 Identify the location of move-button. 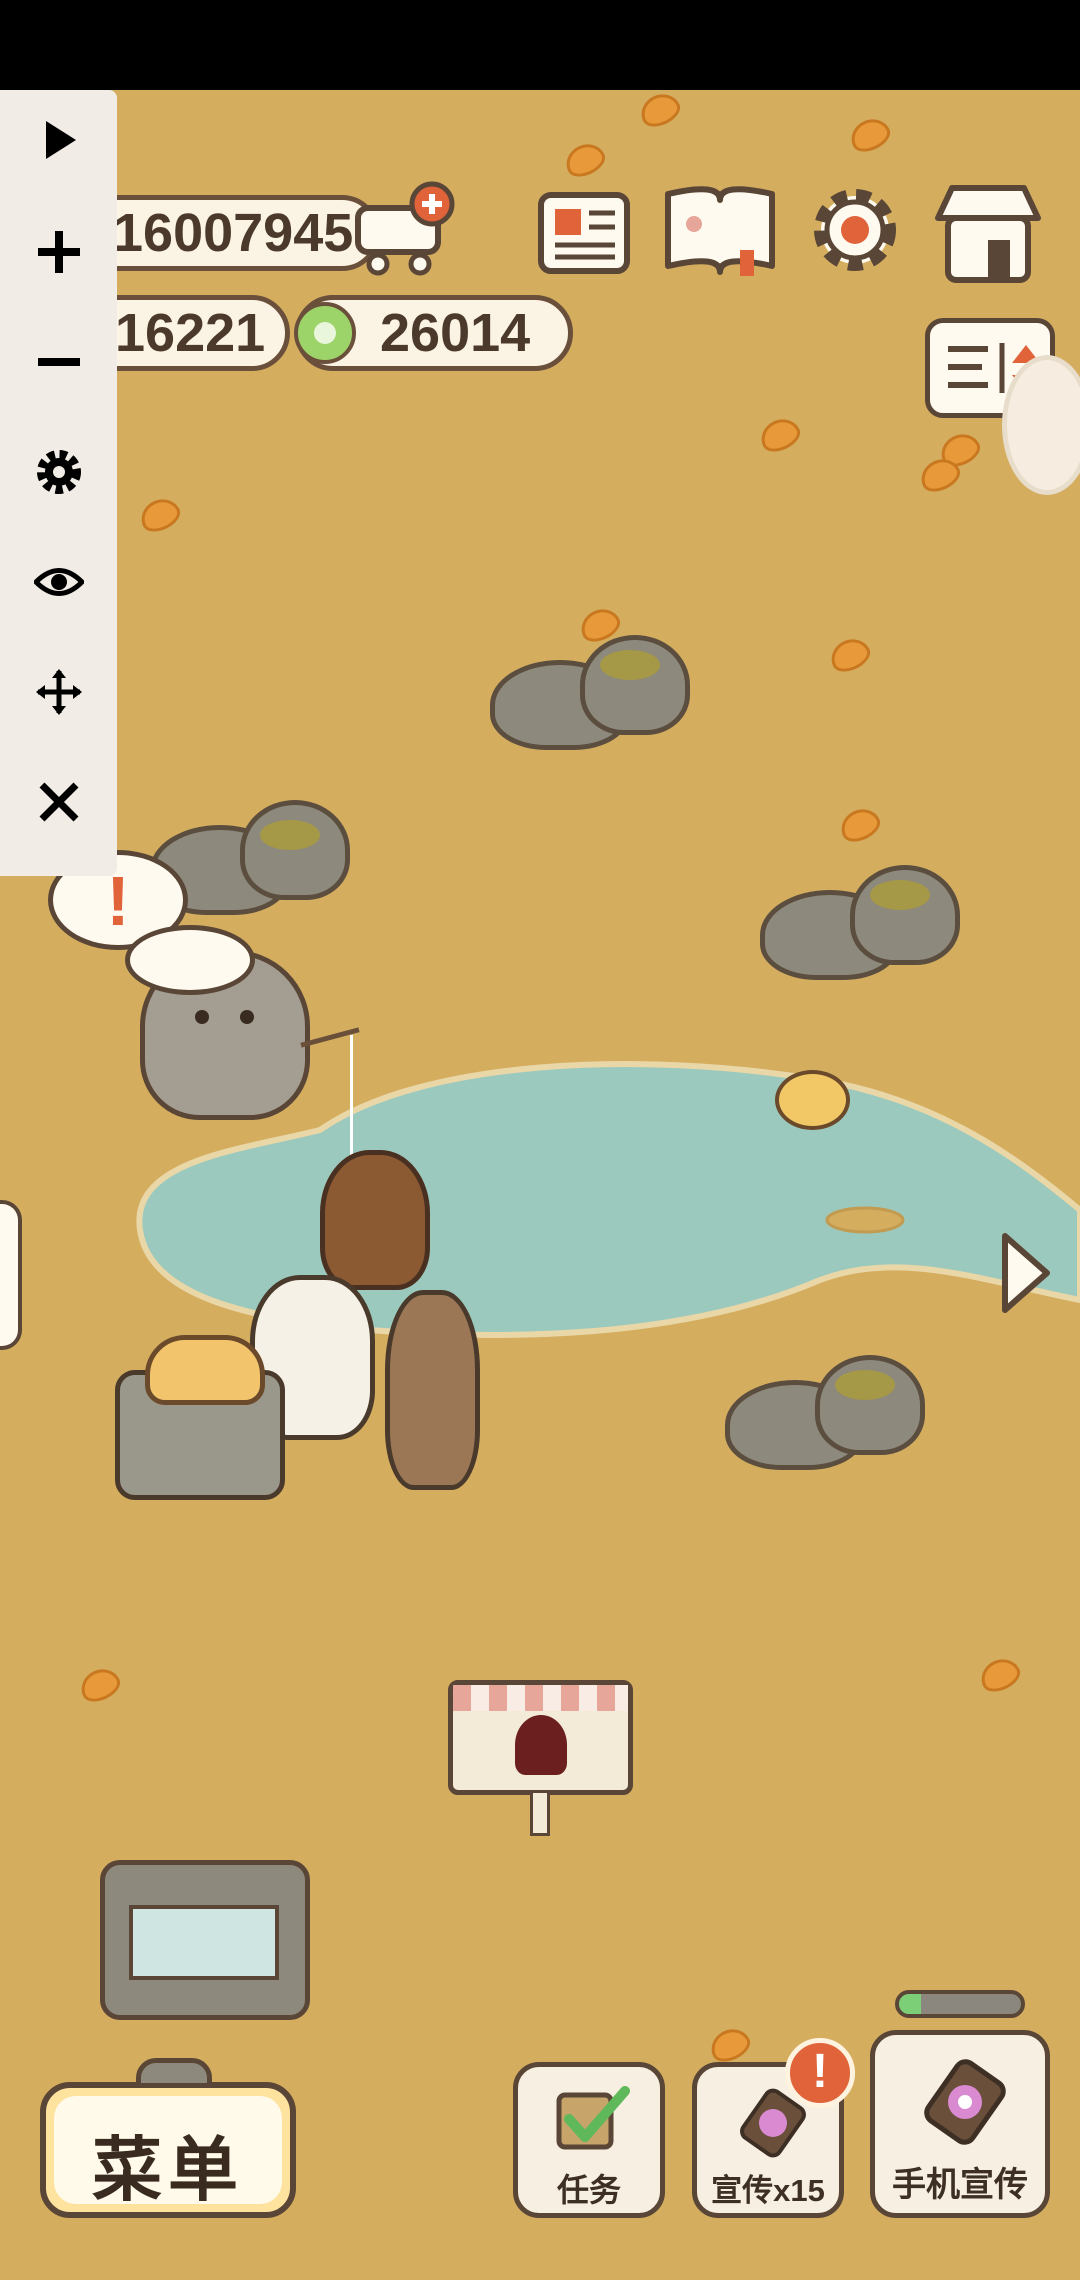
(58, 692).